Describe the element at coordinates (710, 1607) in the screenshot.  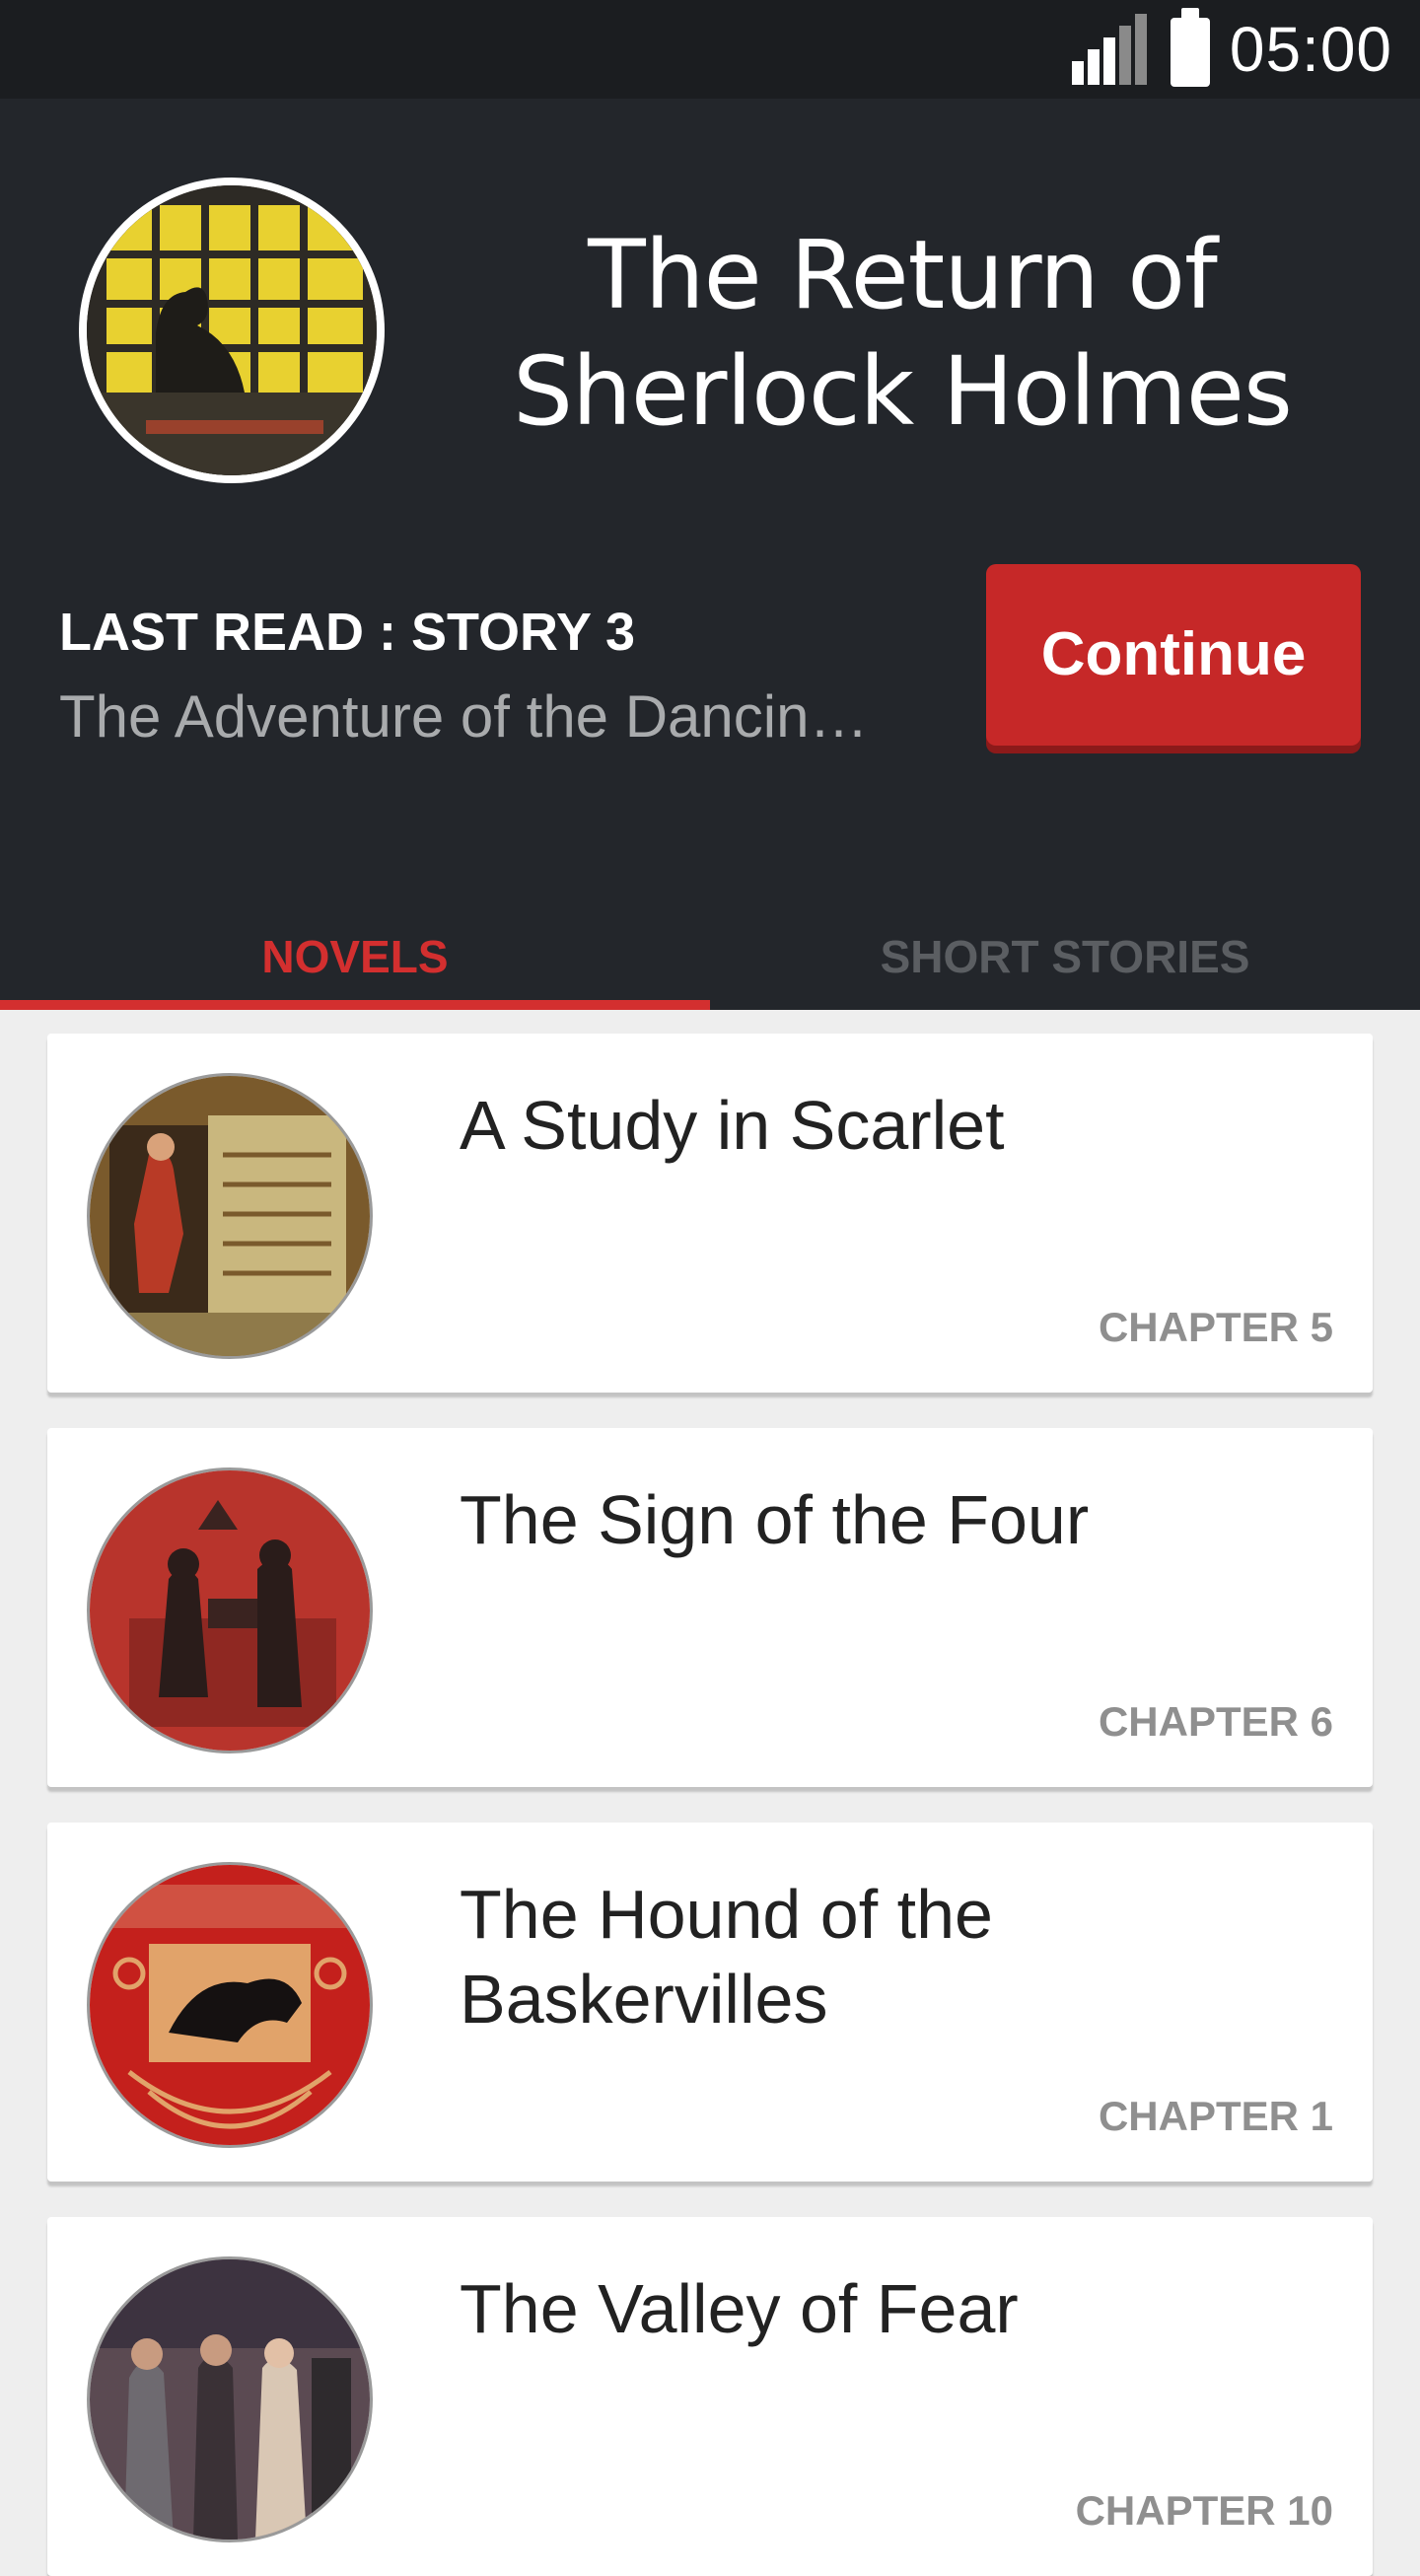
I see `novel-card-sign-of-the-four: The Sign of the Four CHAPTER 6` at that location.